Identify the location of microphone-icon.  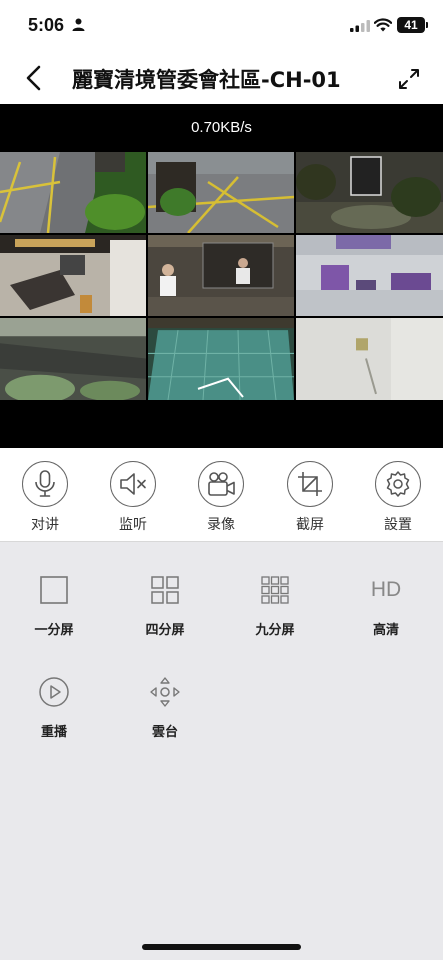
(45, 483).